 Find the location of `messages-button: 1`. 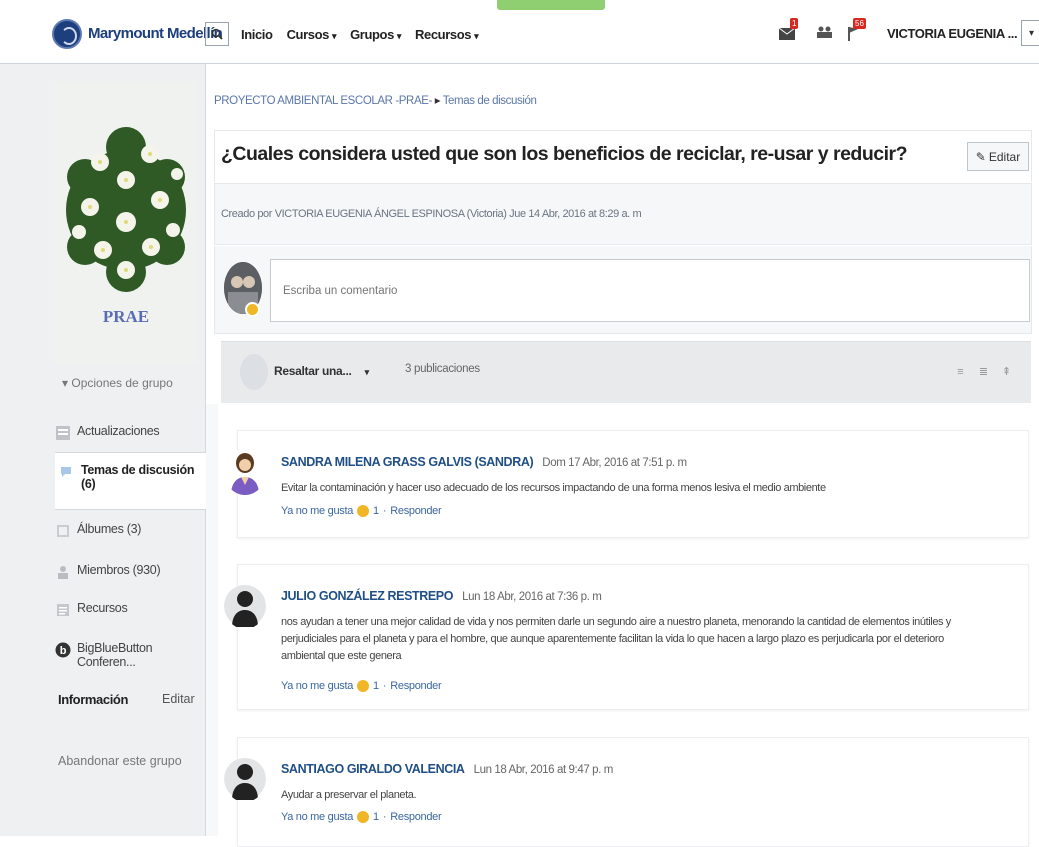

messages-button: 1 is located at coordinates (789, 30).